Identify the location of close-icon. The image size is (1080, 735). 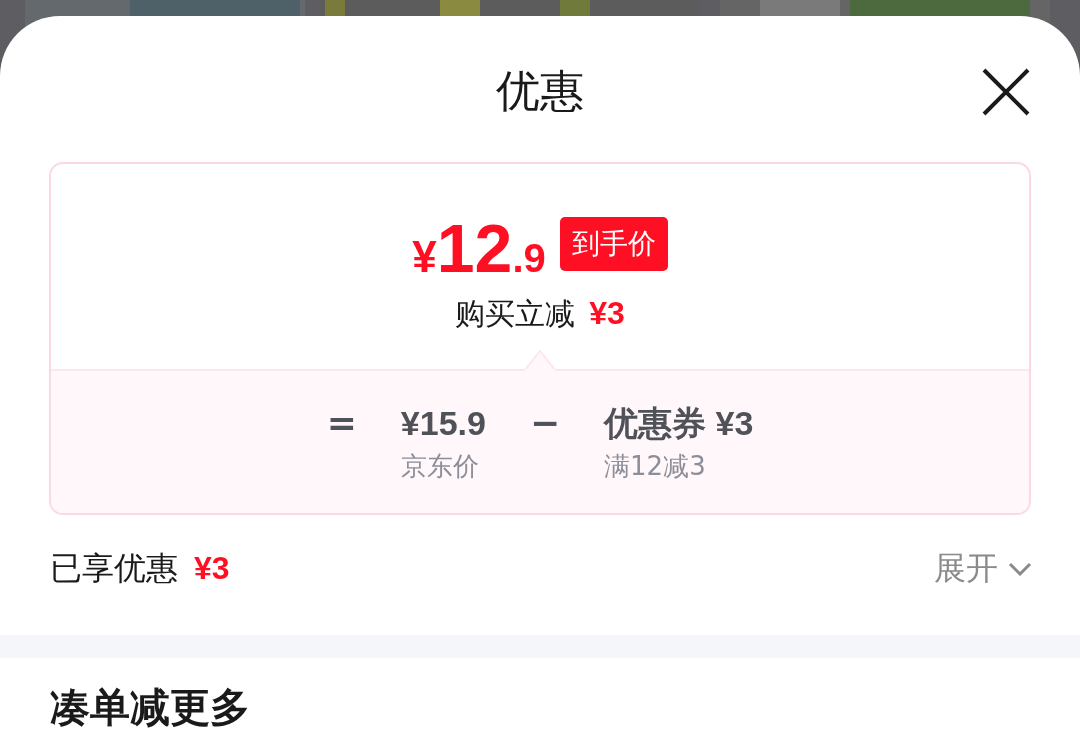
(1006, 92).